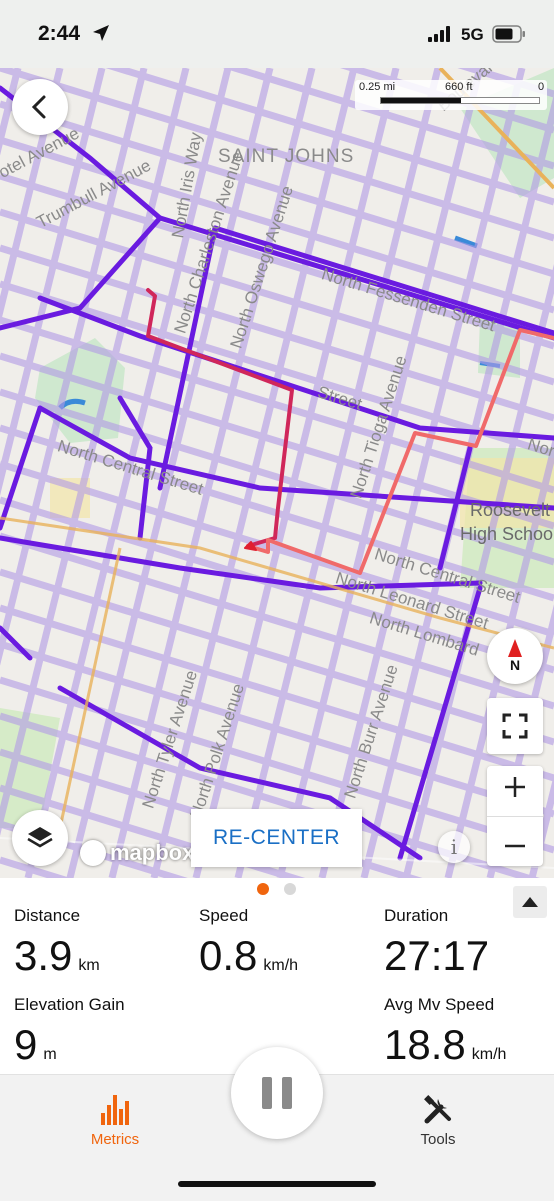  I want to click on compass-label: N, so click(515, 665).